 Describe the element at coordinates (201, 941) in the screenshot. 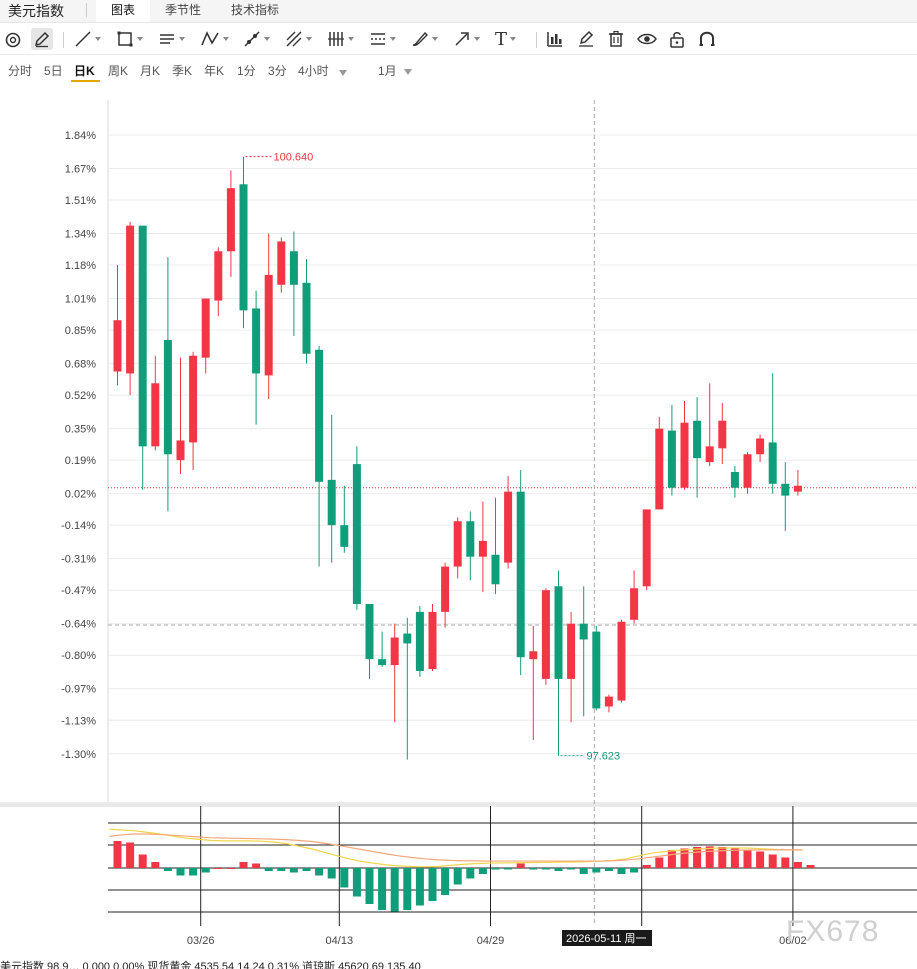

I see `x-tick-label: 03/26` at that location.